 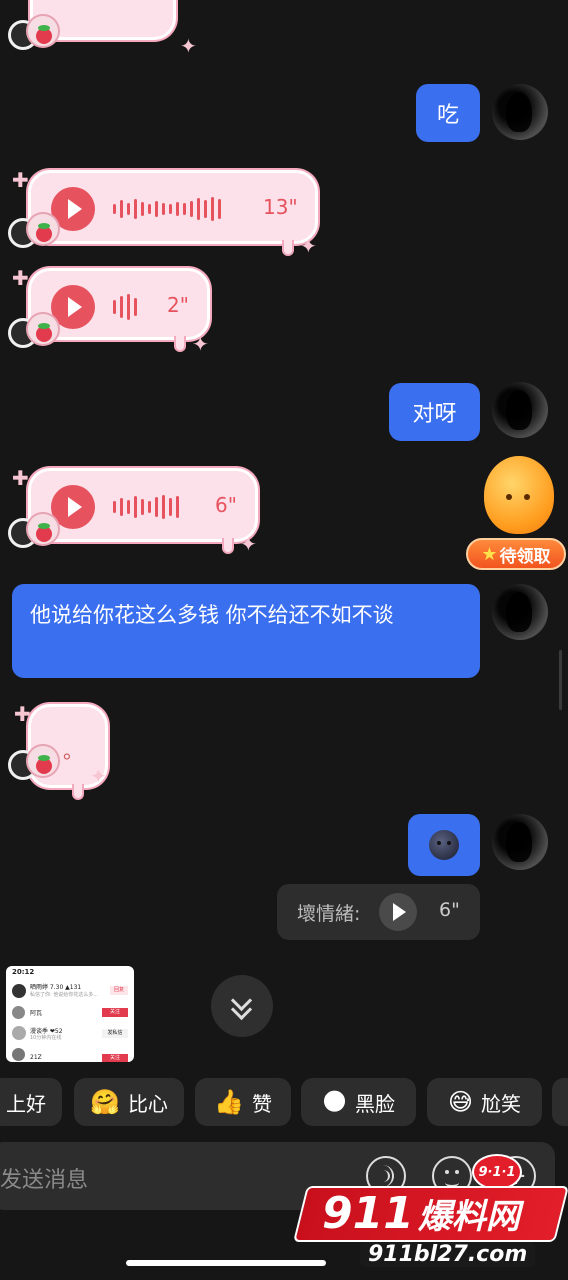 I want to click on grimace-emoji-icon: 😅, so click(x=460, y=1102).